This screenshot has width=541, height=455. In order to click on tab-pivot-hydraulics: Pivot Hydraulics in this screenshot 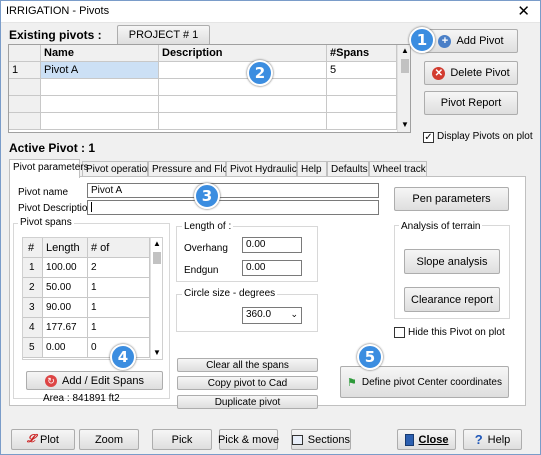, I will do `click(264, 169)`.